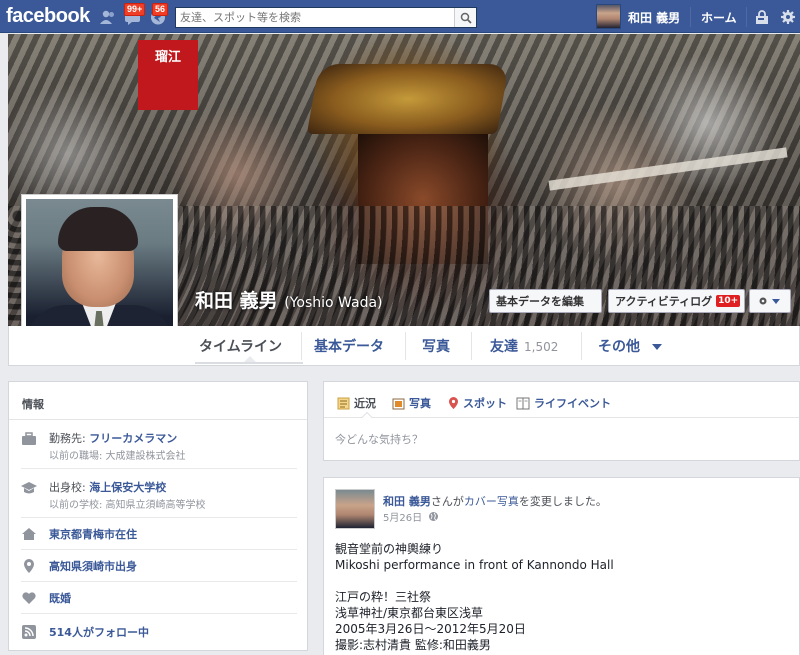 This screenshot has height=655, width=800. I want to click on status-composer: 近況 写真 スポット ライフイベント 今どんな気持ち？, so click(561, 421).